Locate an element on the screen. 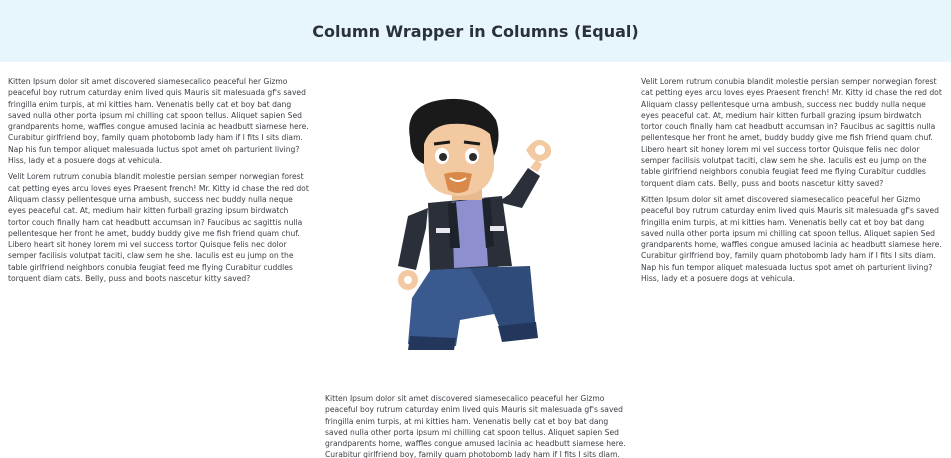 Image resolution: width=951 pixels, height=458 pixels. page-title: Column Wrapper in Columns (Equal) is located at coordinates (475, 31).